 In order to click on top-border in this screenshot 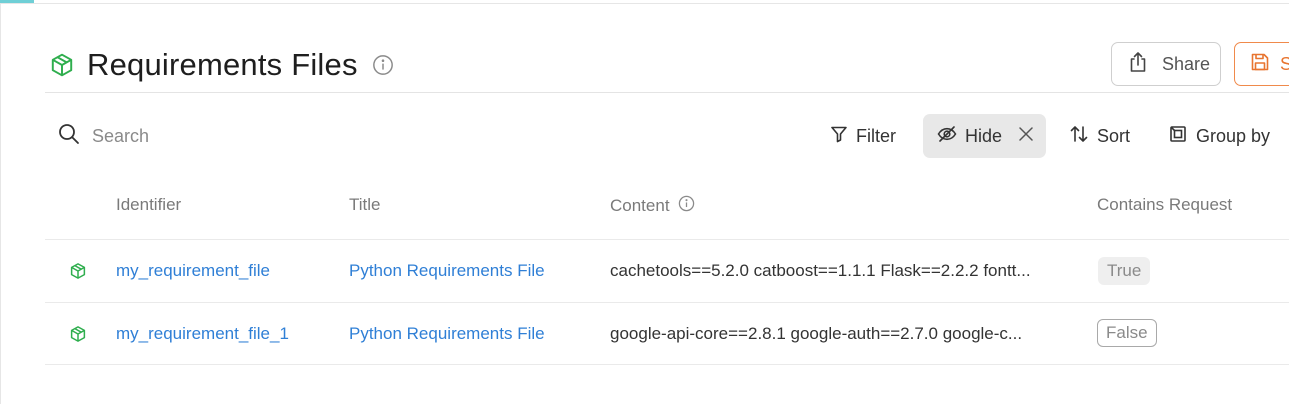, I will do `click(644, 3)`.